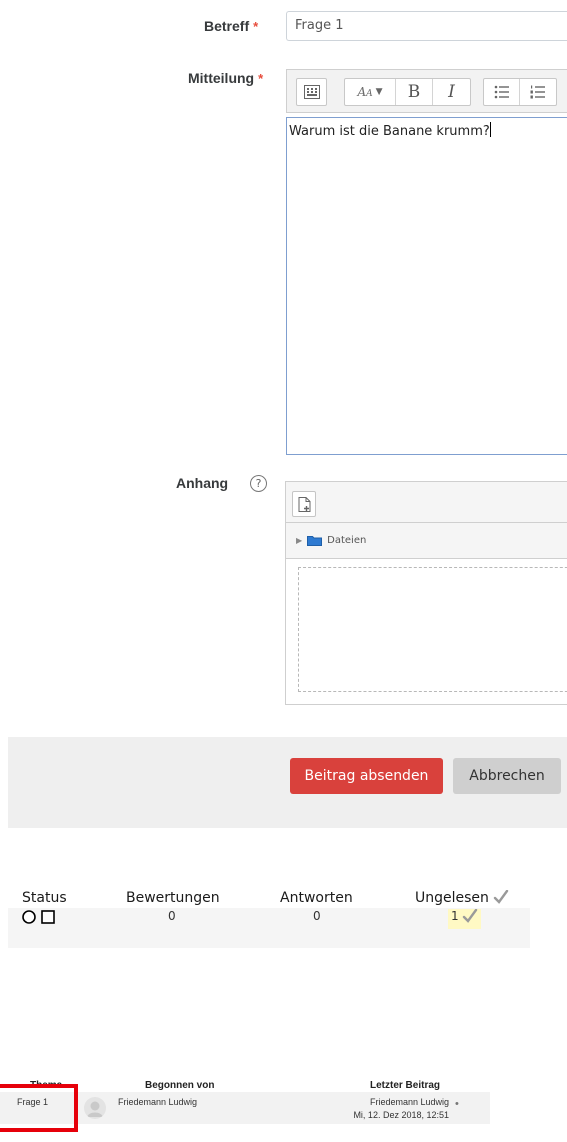  I want to click on last-post-user: Friedemann Ludwig, so click(395, 1102).